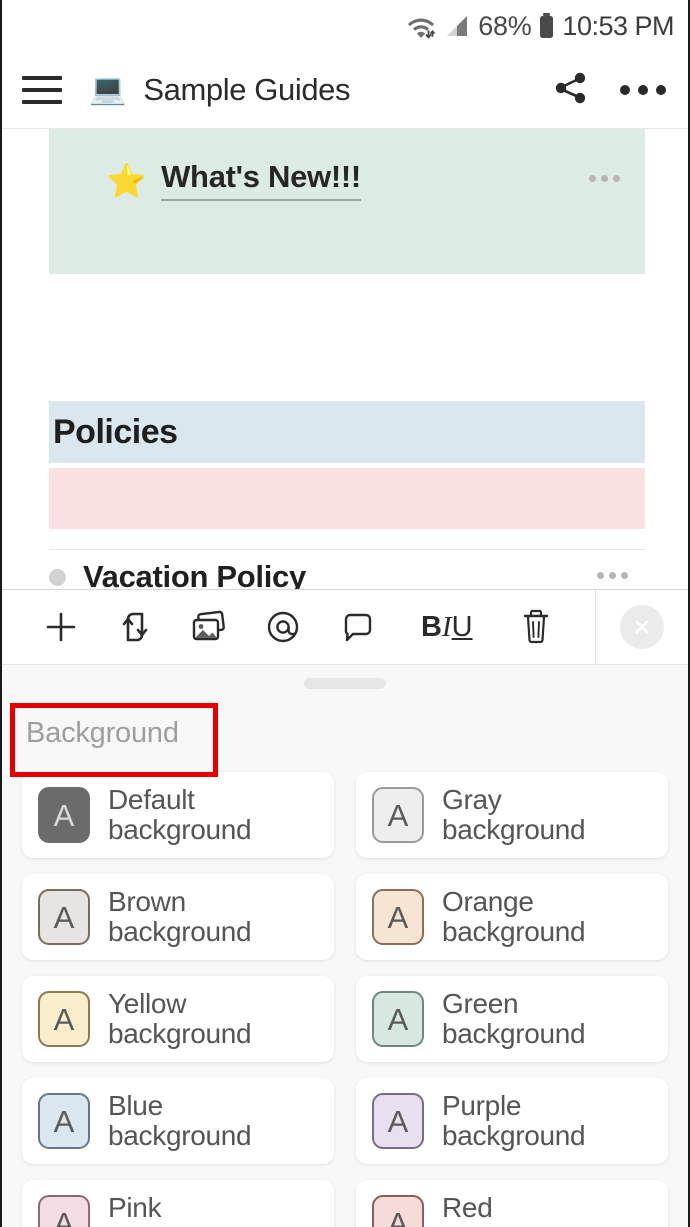  What do you see at coordinates (261, 180) in the screenshot?
I see `list-item-label: What's New!!!` at bounding box center [261, 180].